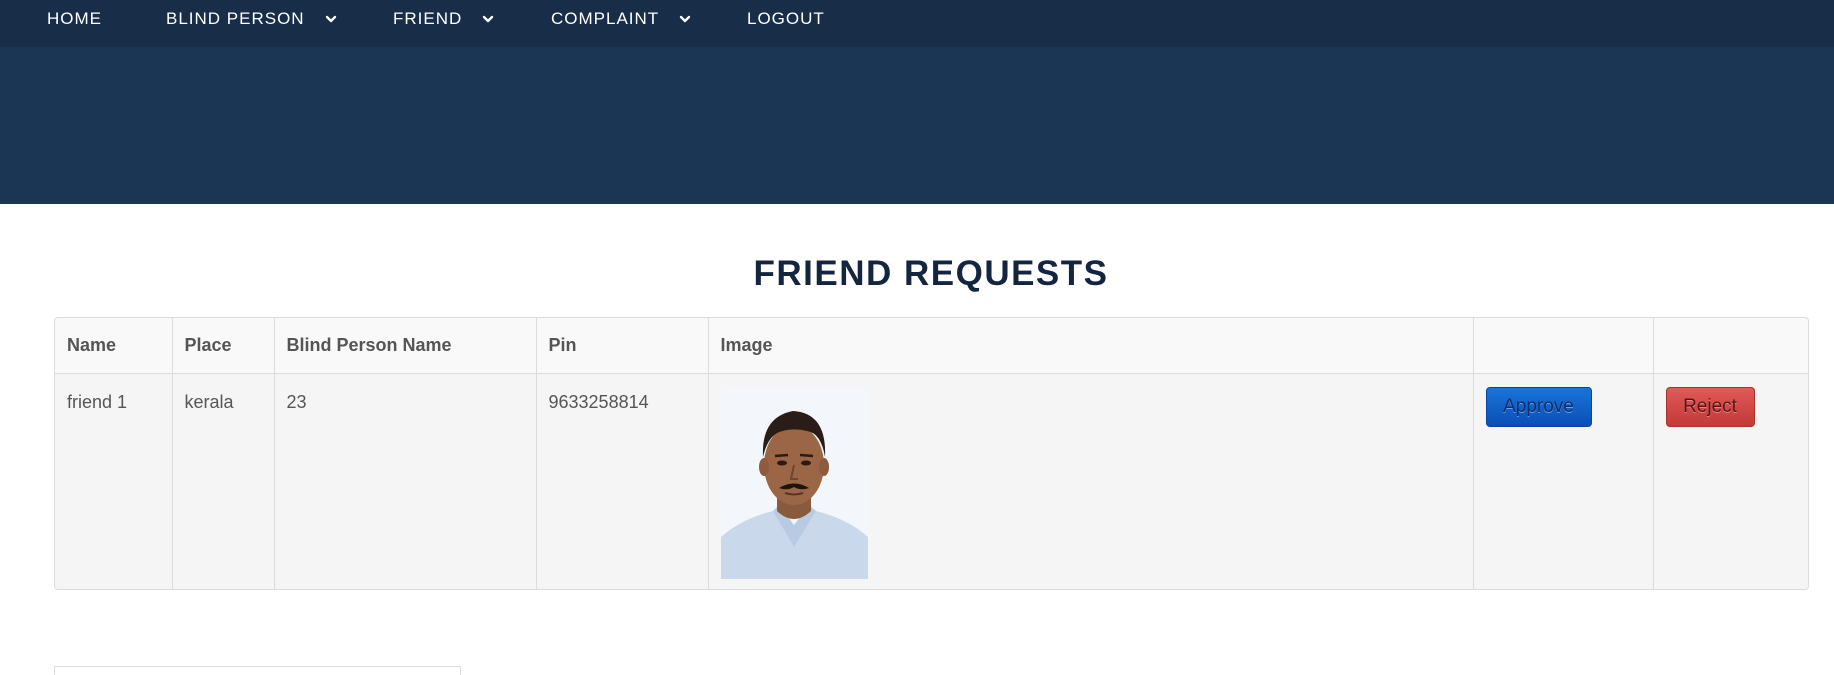 This screenshot has height=675, width=1834. Describe the element at coordinates (405, 346) in the screenshot. I see `column-header-blind-person-name: Blind Person Name` at that location.